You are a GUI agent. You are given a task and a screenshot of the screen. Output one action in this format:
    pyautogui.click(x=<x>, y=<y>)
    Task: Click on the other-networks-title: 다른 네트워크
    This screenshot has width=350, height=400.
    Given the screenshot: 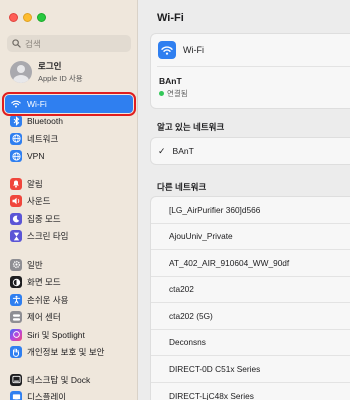 What is the action you would take?
    pyautogui.click(x=182, y=187)
    